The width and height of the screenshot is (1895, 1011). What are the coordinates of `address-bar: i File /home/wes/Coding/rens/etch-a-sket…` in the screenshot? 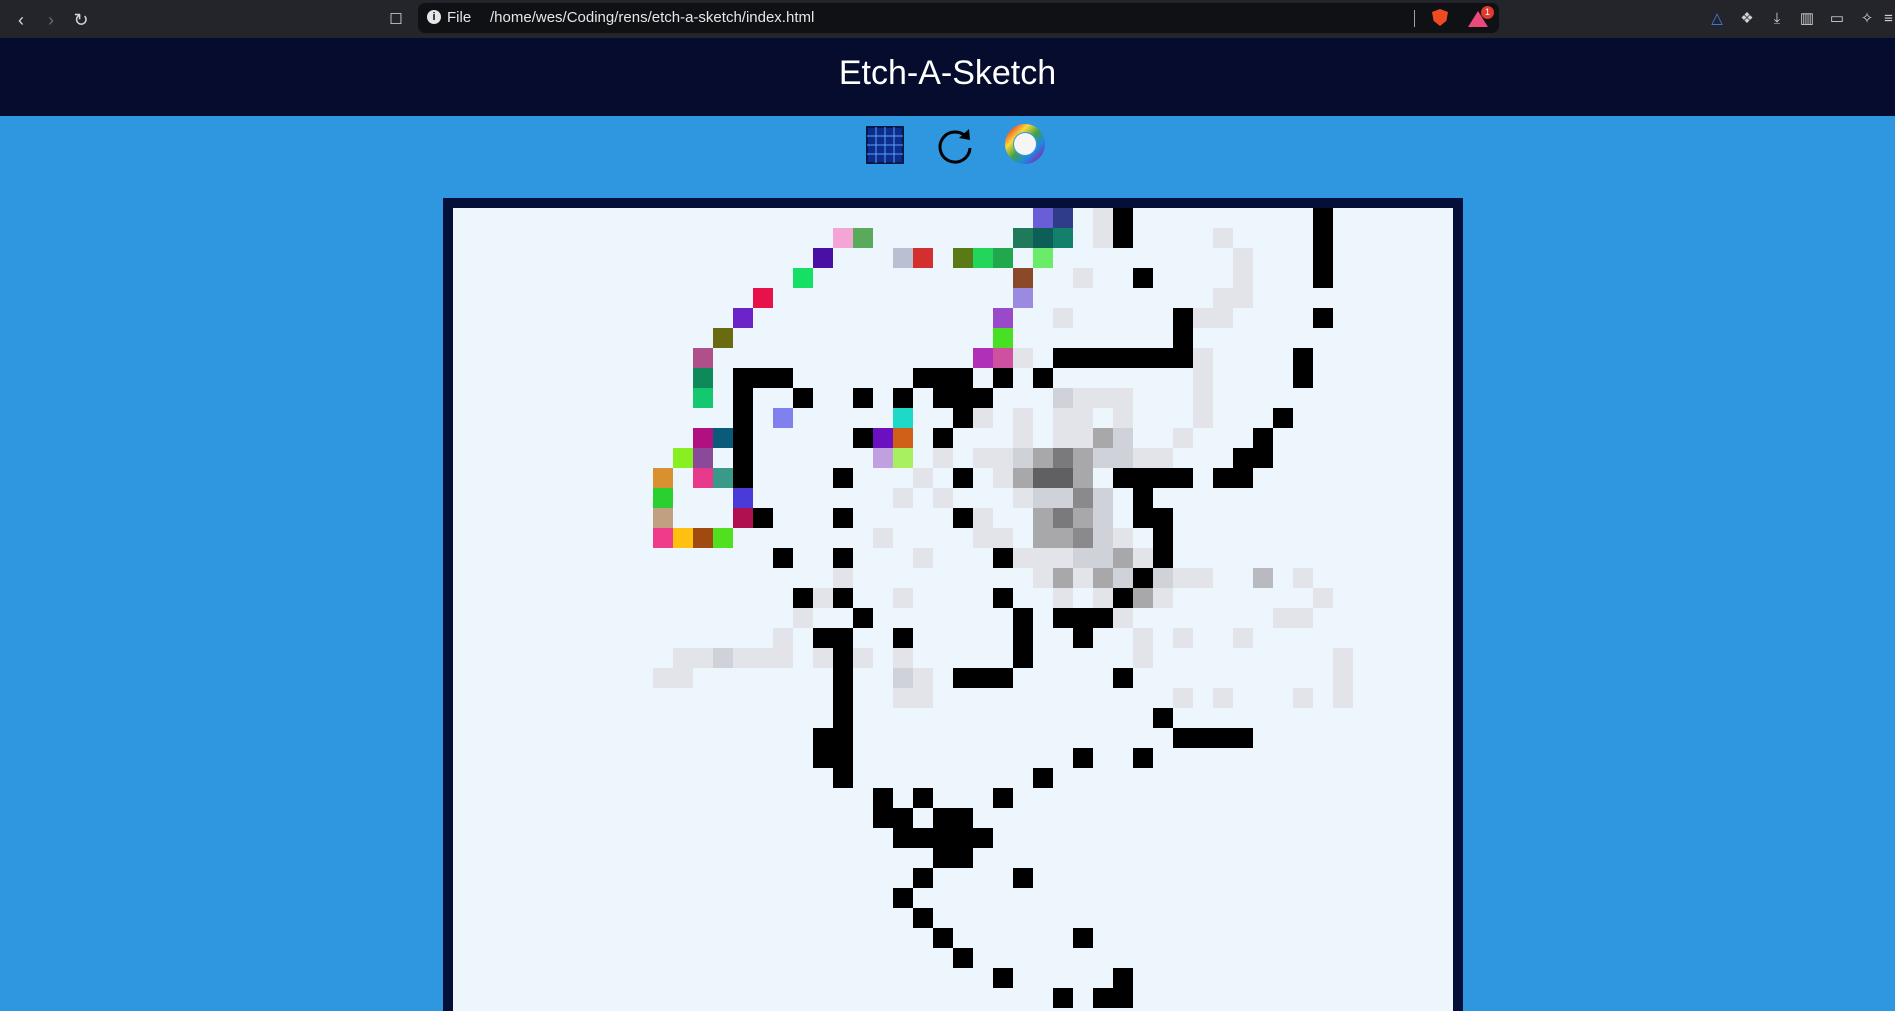 It's located at (958, 18).